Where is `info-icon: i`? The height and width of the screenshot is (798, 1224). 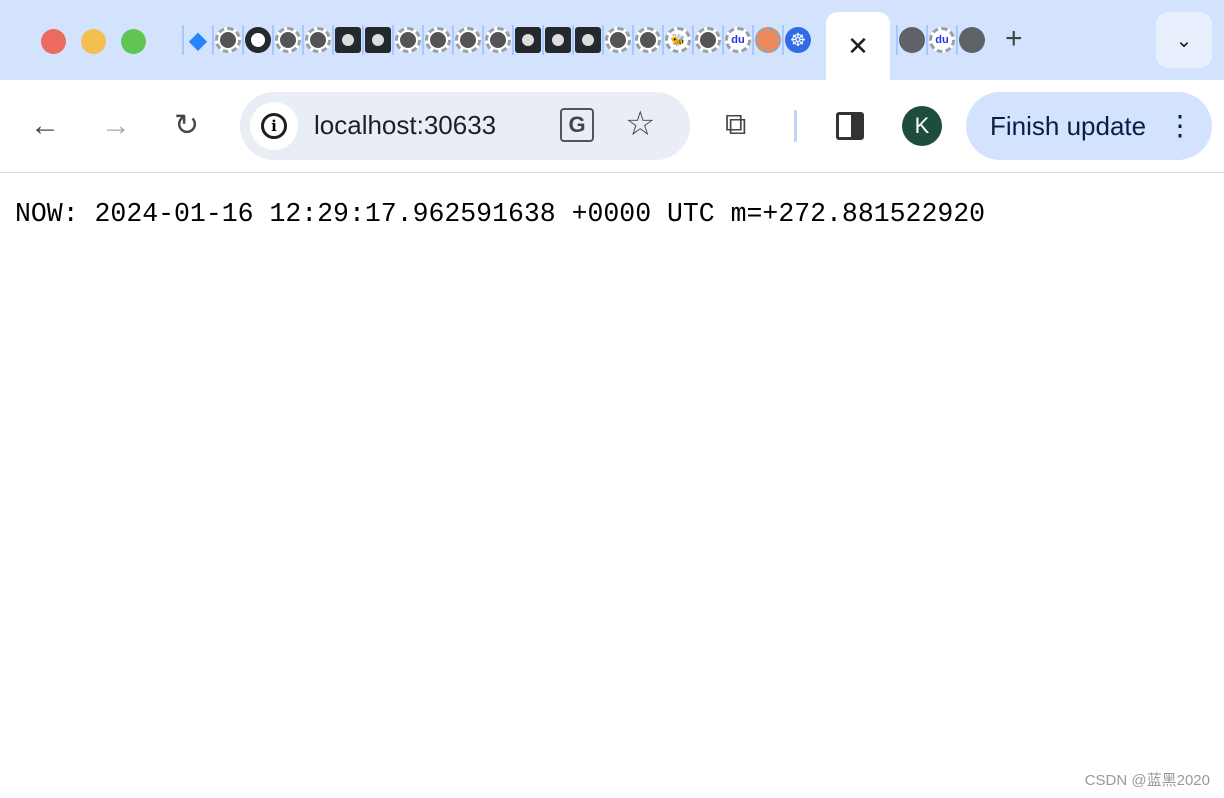 info-icon: i is located at coordinates (274, 126).